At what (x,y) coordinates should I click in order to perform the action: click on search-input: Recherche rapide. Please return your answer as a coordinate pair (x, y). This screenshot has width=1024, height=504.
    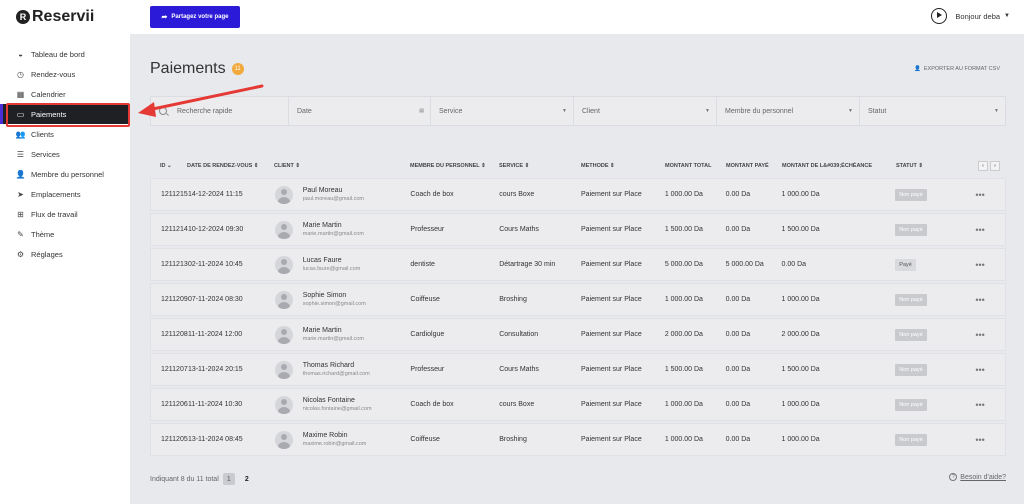
    Looking at the image, I should click on (220, 111).